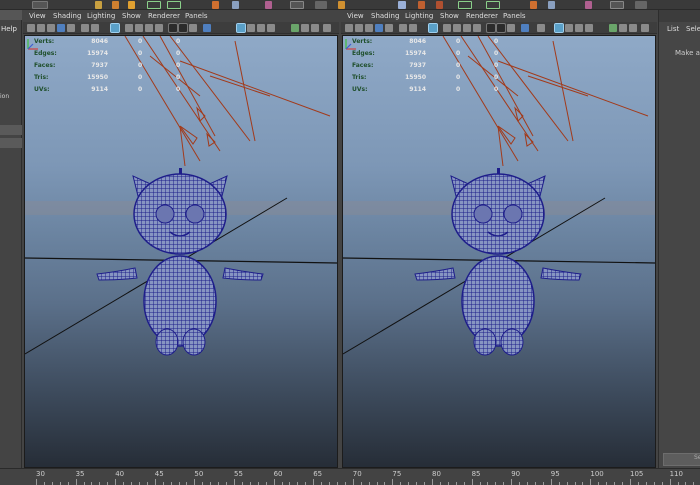 This screenshot has height=485, width=700. I want to click on menu-select: Selec, so click(693, 29).